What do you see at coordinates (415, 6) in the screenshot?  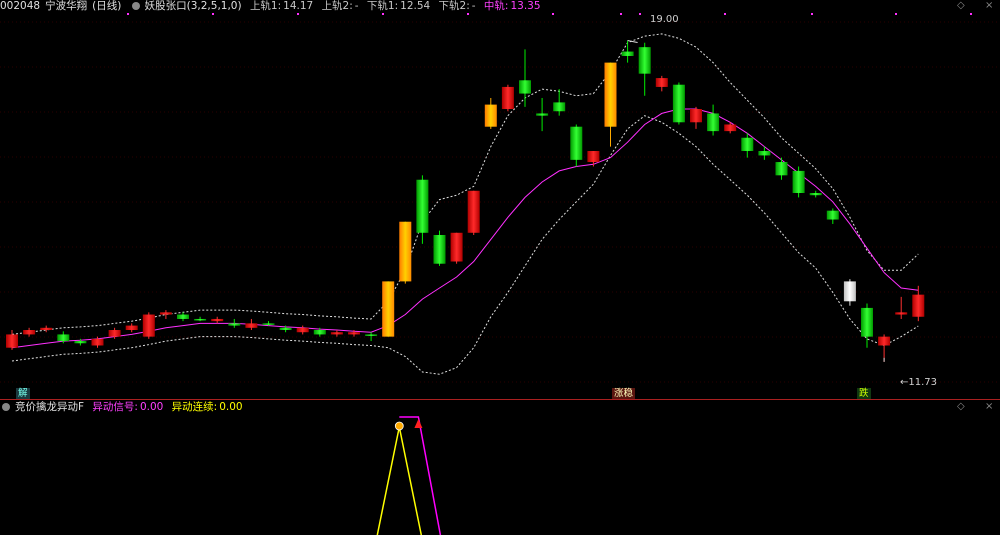 I see `lower1-value: 12.54` at bounding box center [415, 6].